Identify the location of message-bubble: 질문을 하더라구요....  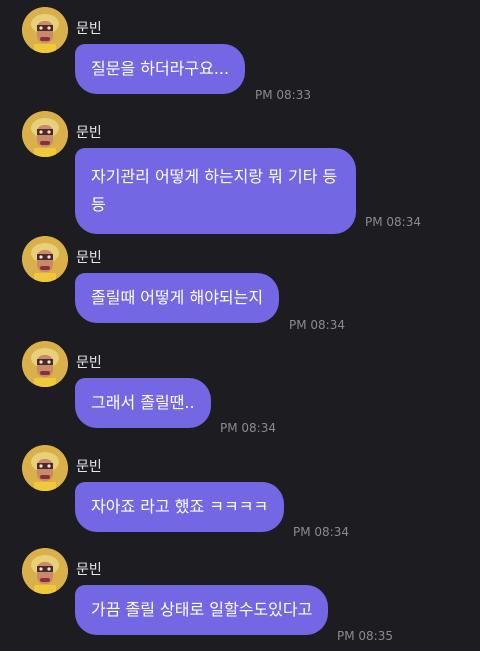
(160, 69).